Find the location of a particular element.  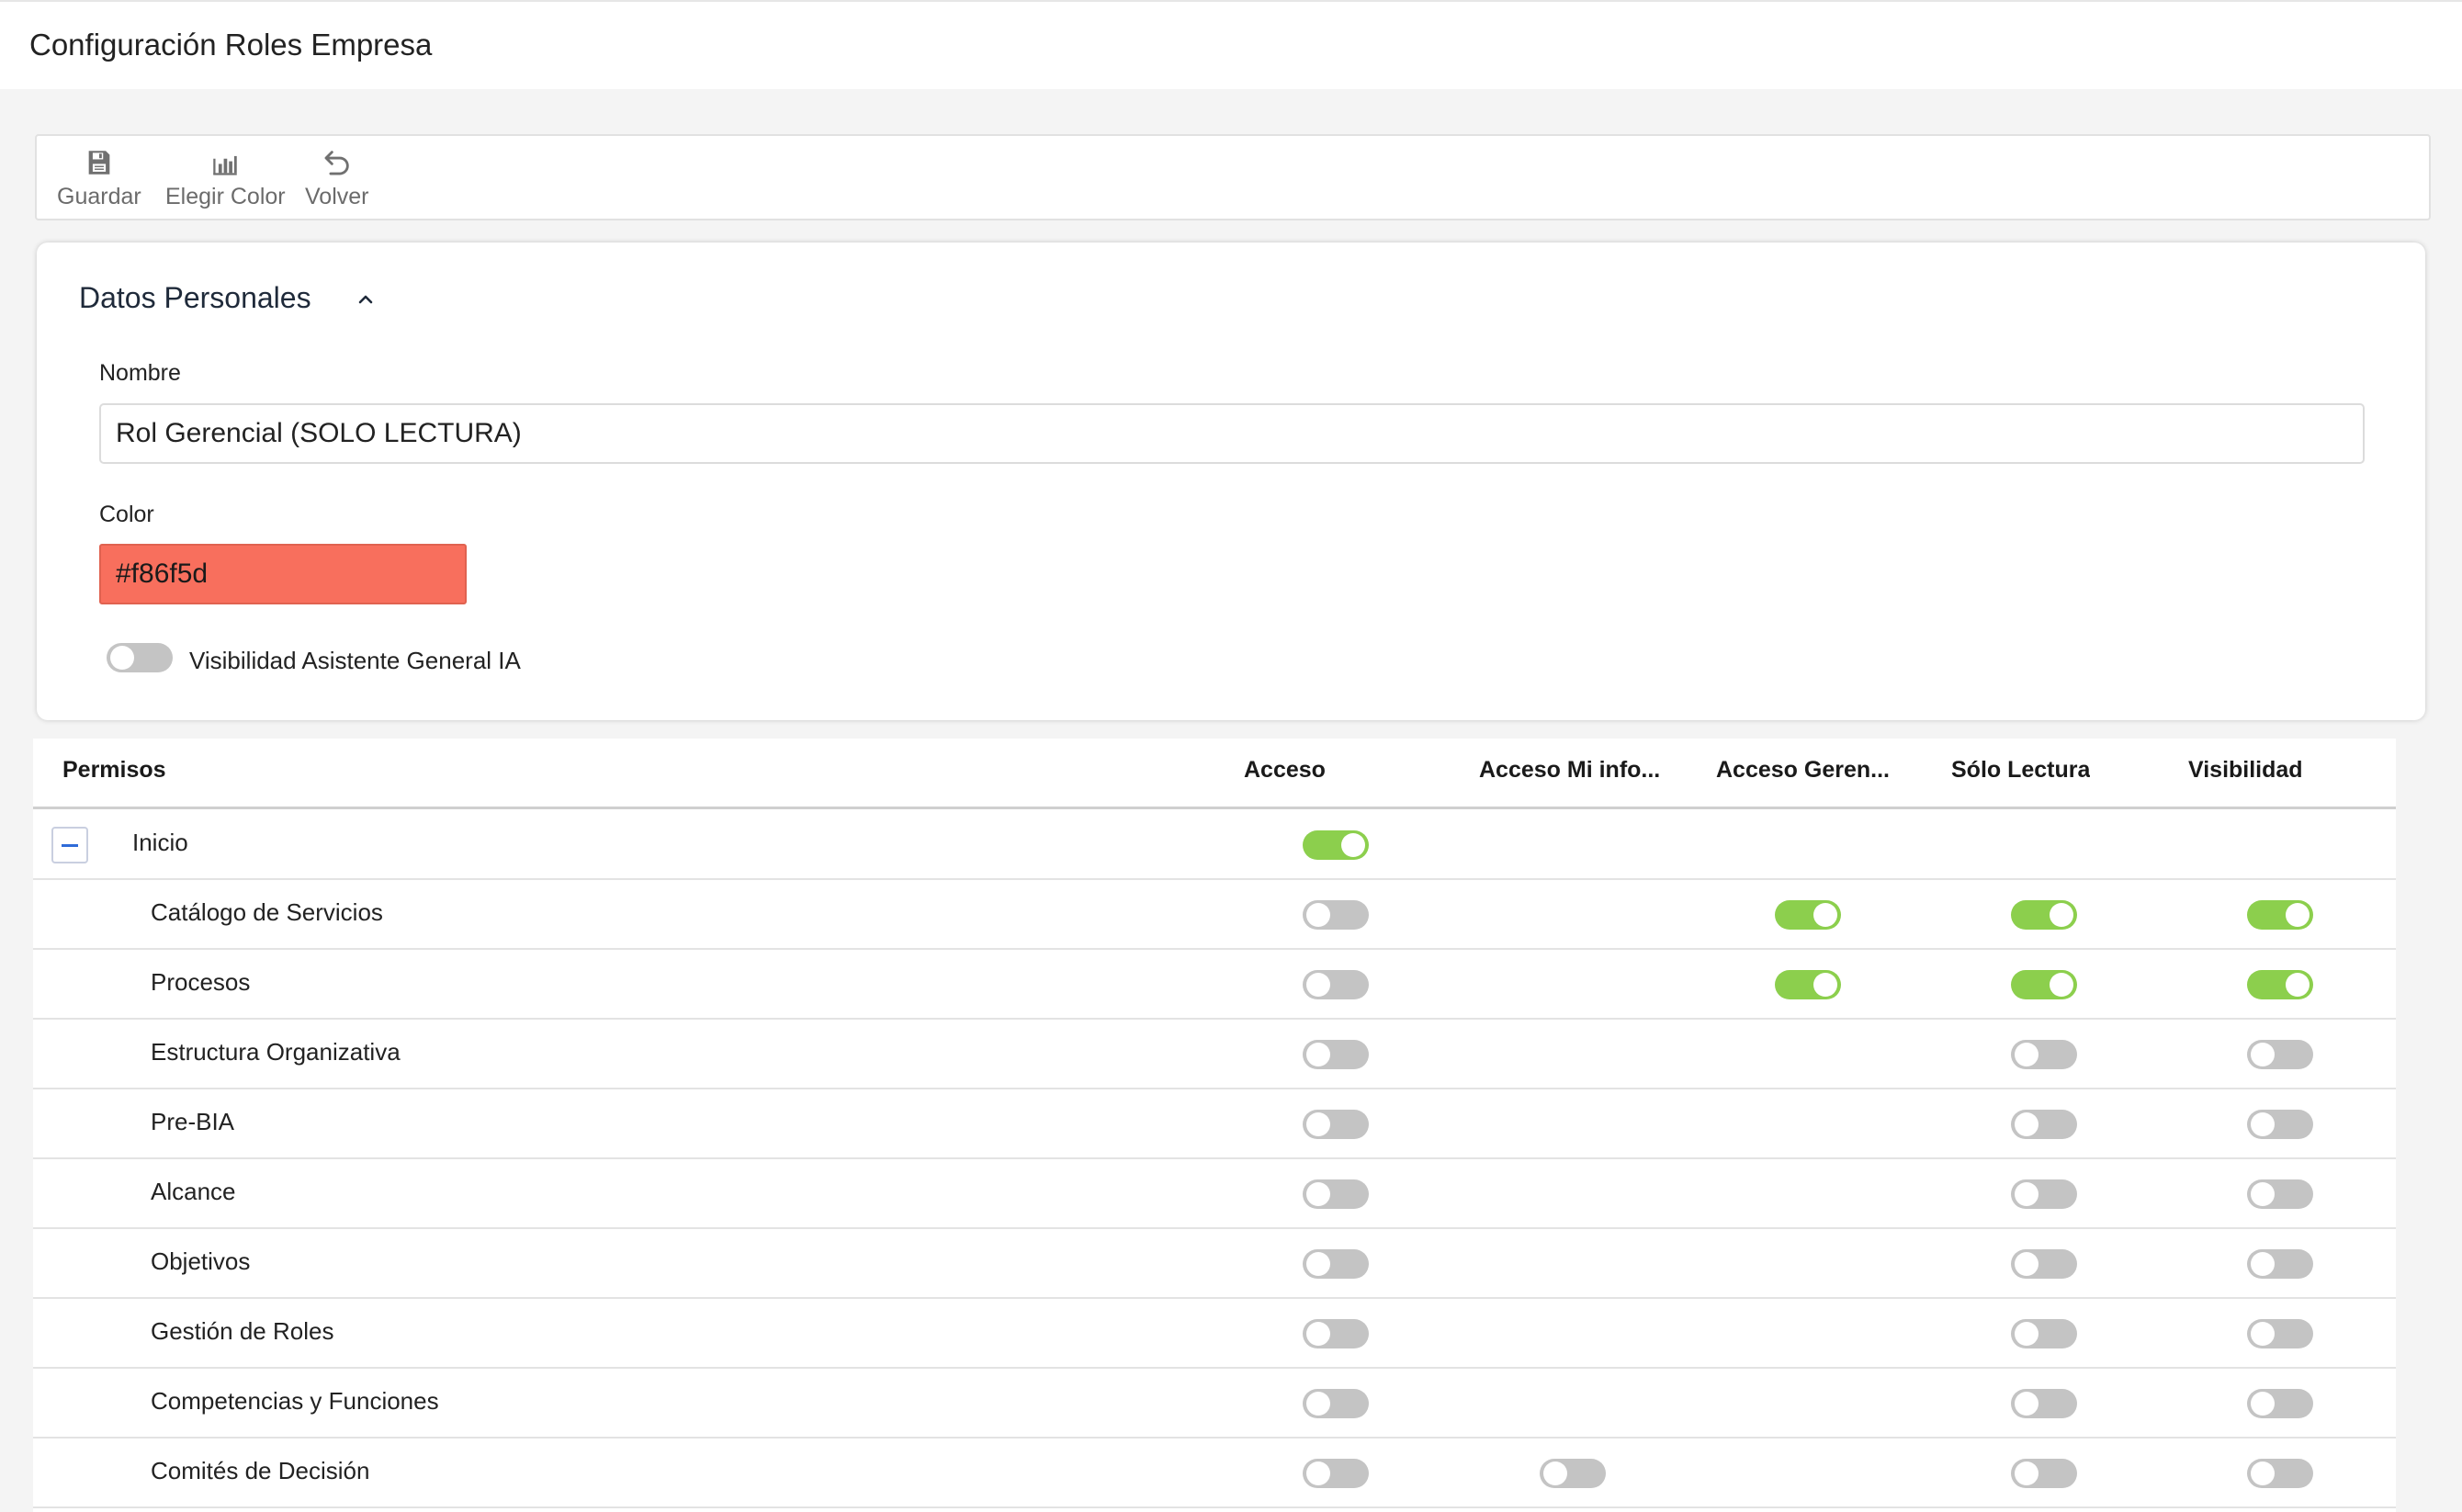

collapse-minus-icon is located at coordinates (70, 845).